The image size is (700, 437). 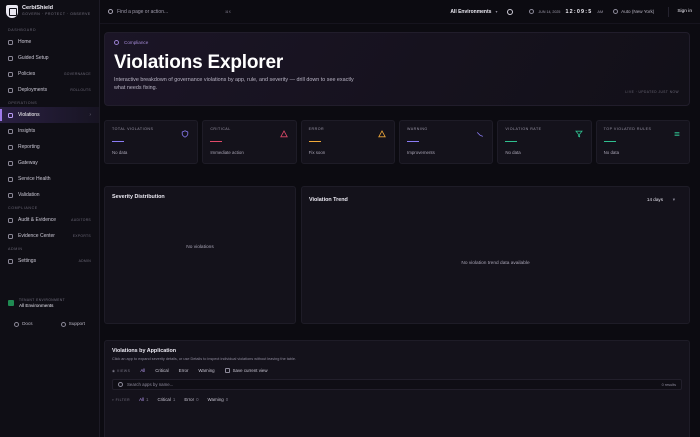 I want to click on support-link: Support, so click(x=72, y=324).